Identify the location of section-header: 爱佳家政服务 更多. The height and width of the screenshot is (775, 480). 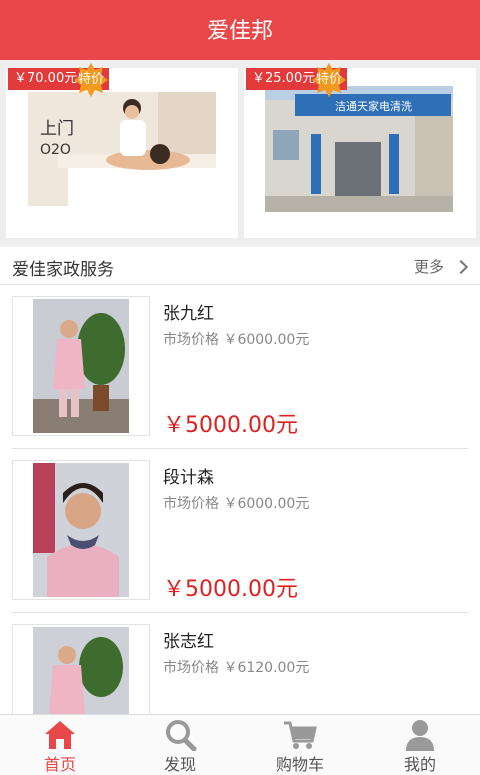
(240, 266).